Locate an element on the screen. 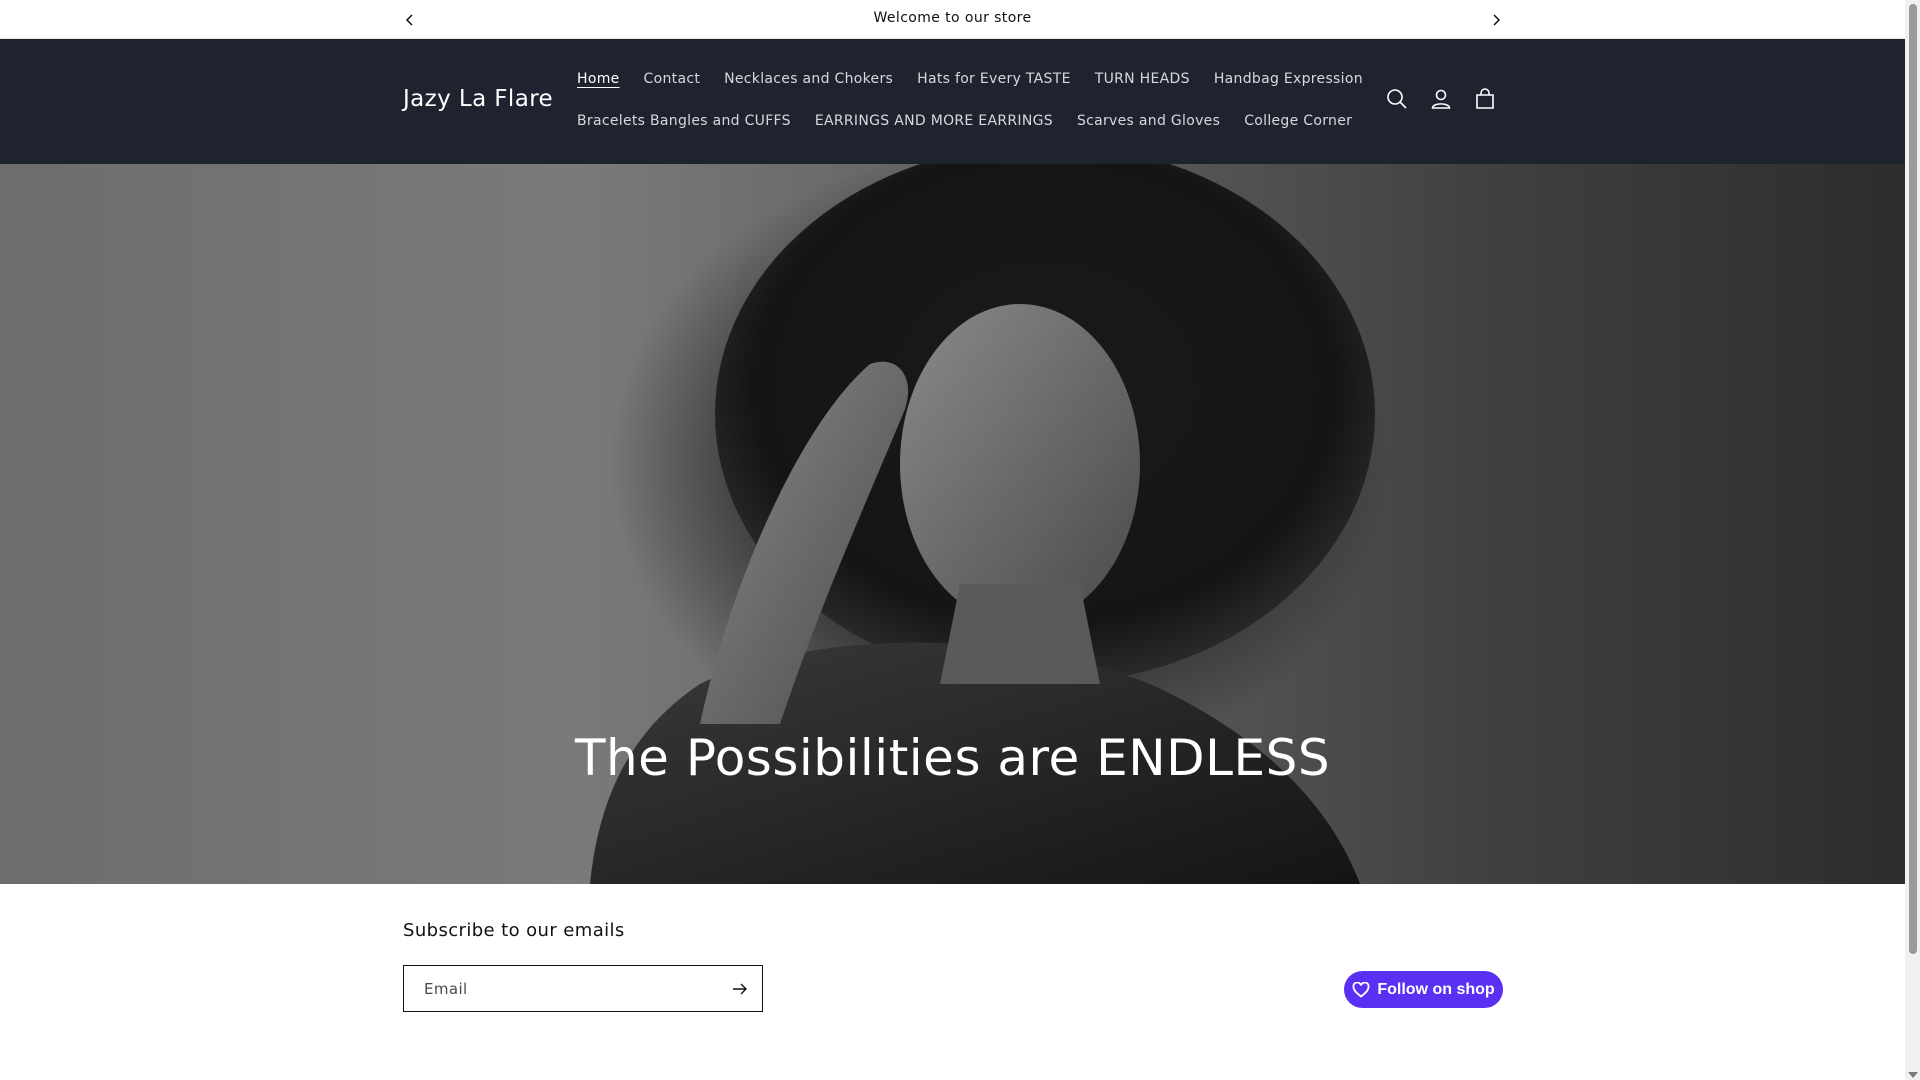 This screenshot has height=1080, width=1920. cart-icon is located at coordinates (1485, 98).